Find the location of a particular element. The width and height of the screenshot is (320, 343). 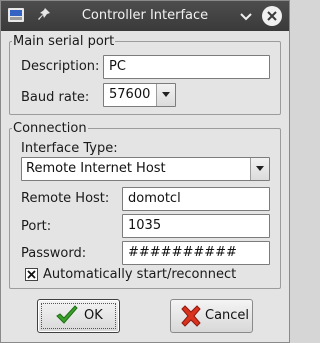

title-bar: Controller Interface is located at coordinates (145, 16).